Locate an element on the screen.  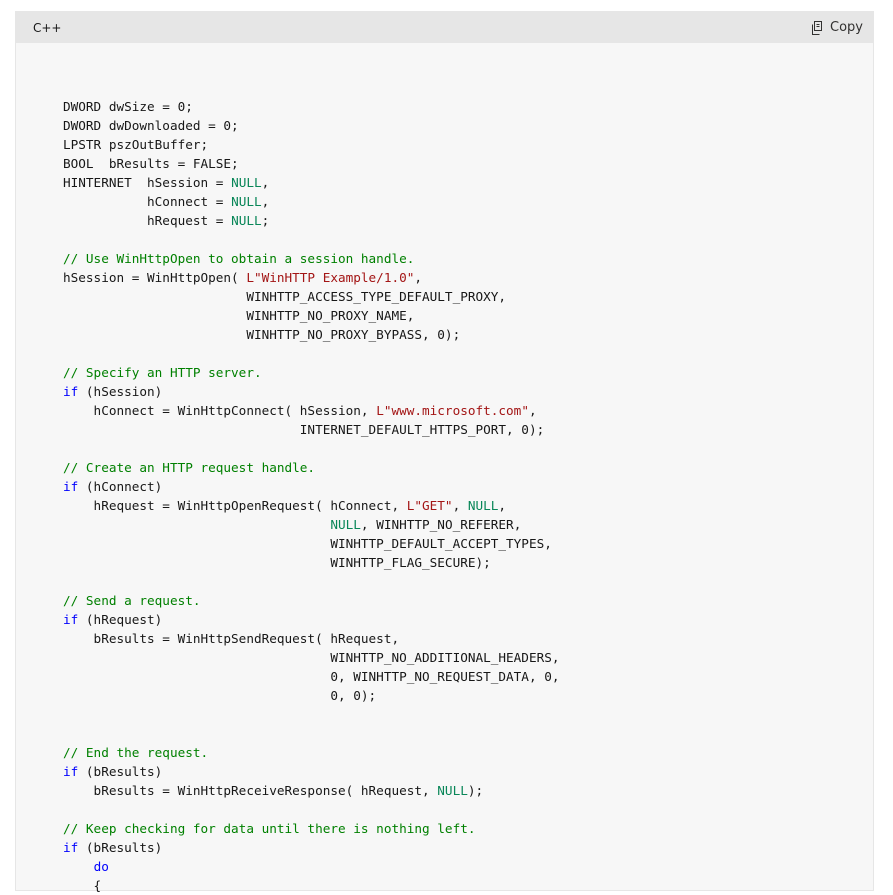
code-line: HINTERNET hSession = NULL, is located at coordinates (468, 182).